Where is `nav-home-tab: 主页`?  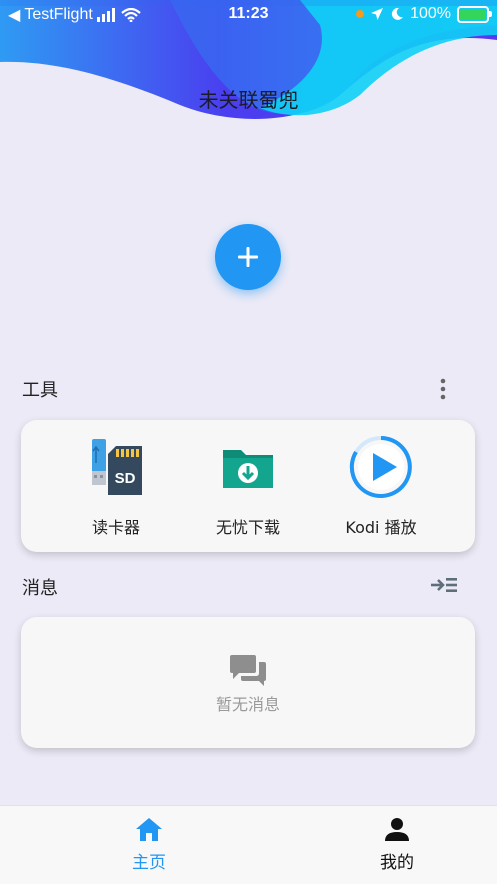
nav-home-tab: 主页 is located at coordinates (149, 844).